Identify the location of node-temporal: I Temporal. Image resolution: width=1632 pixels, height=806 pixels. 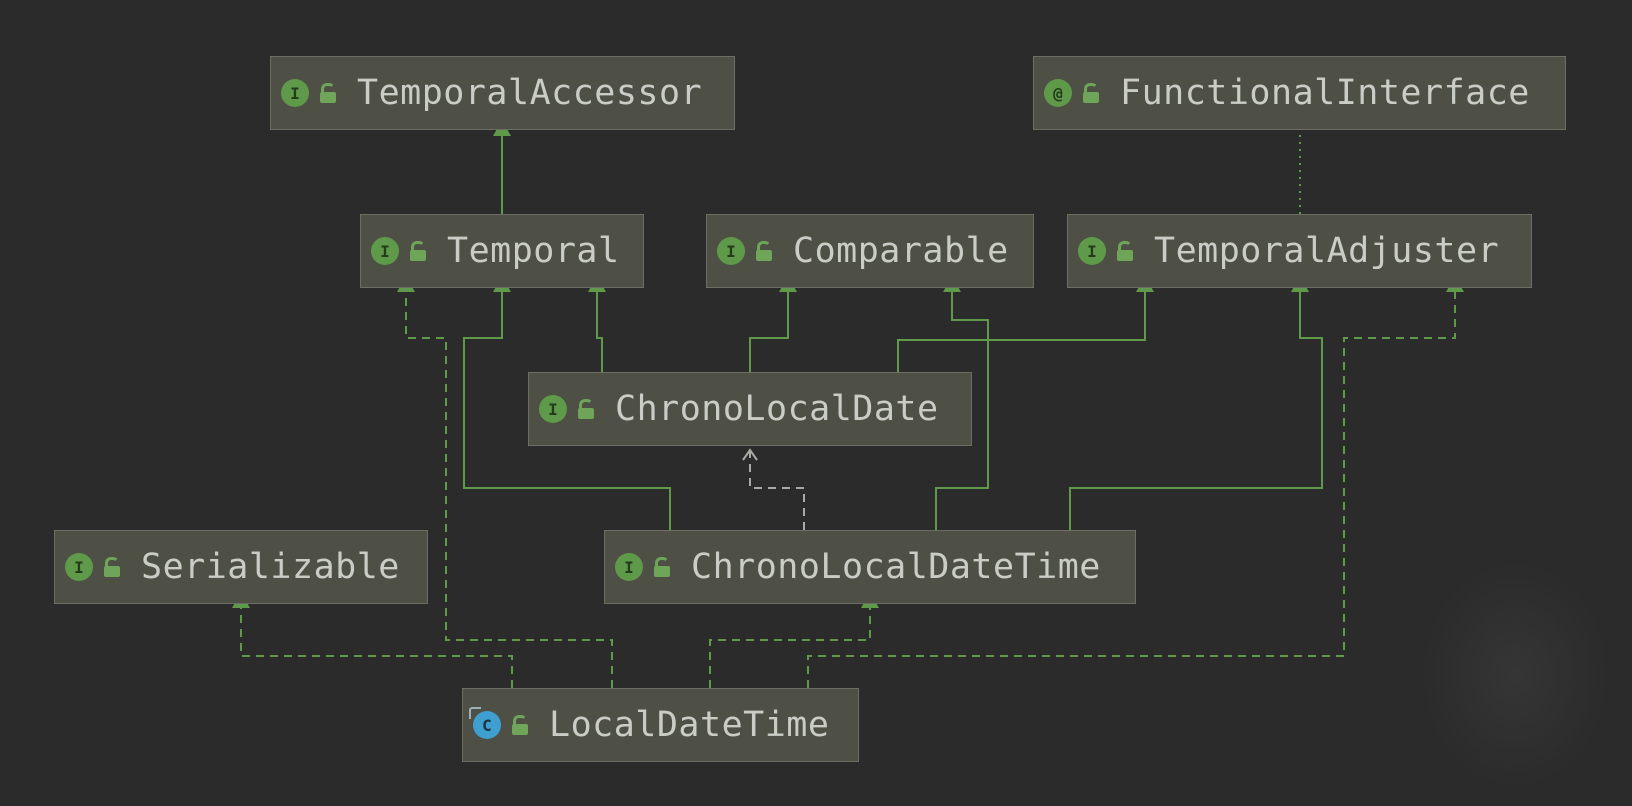
(502, 251).